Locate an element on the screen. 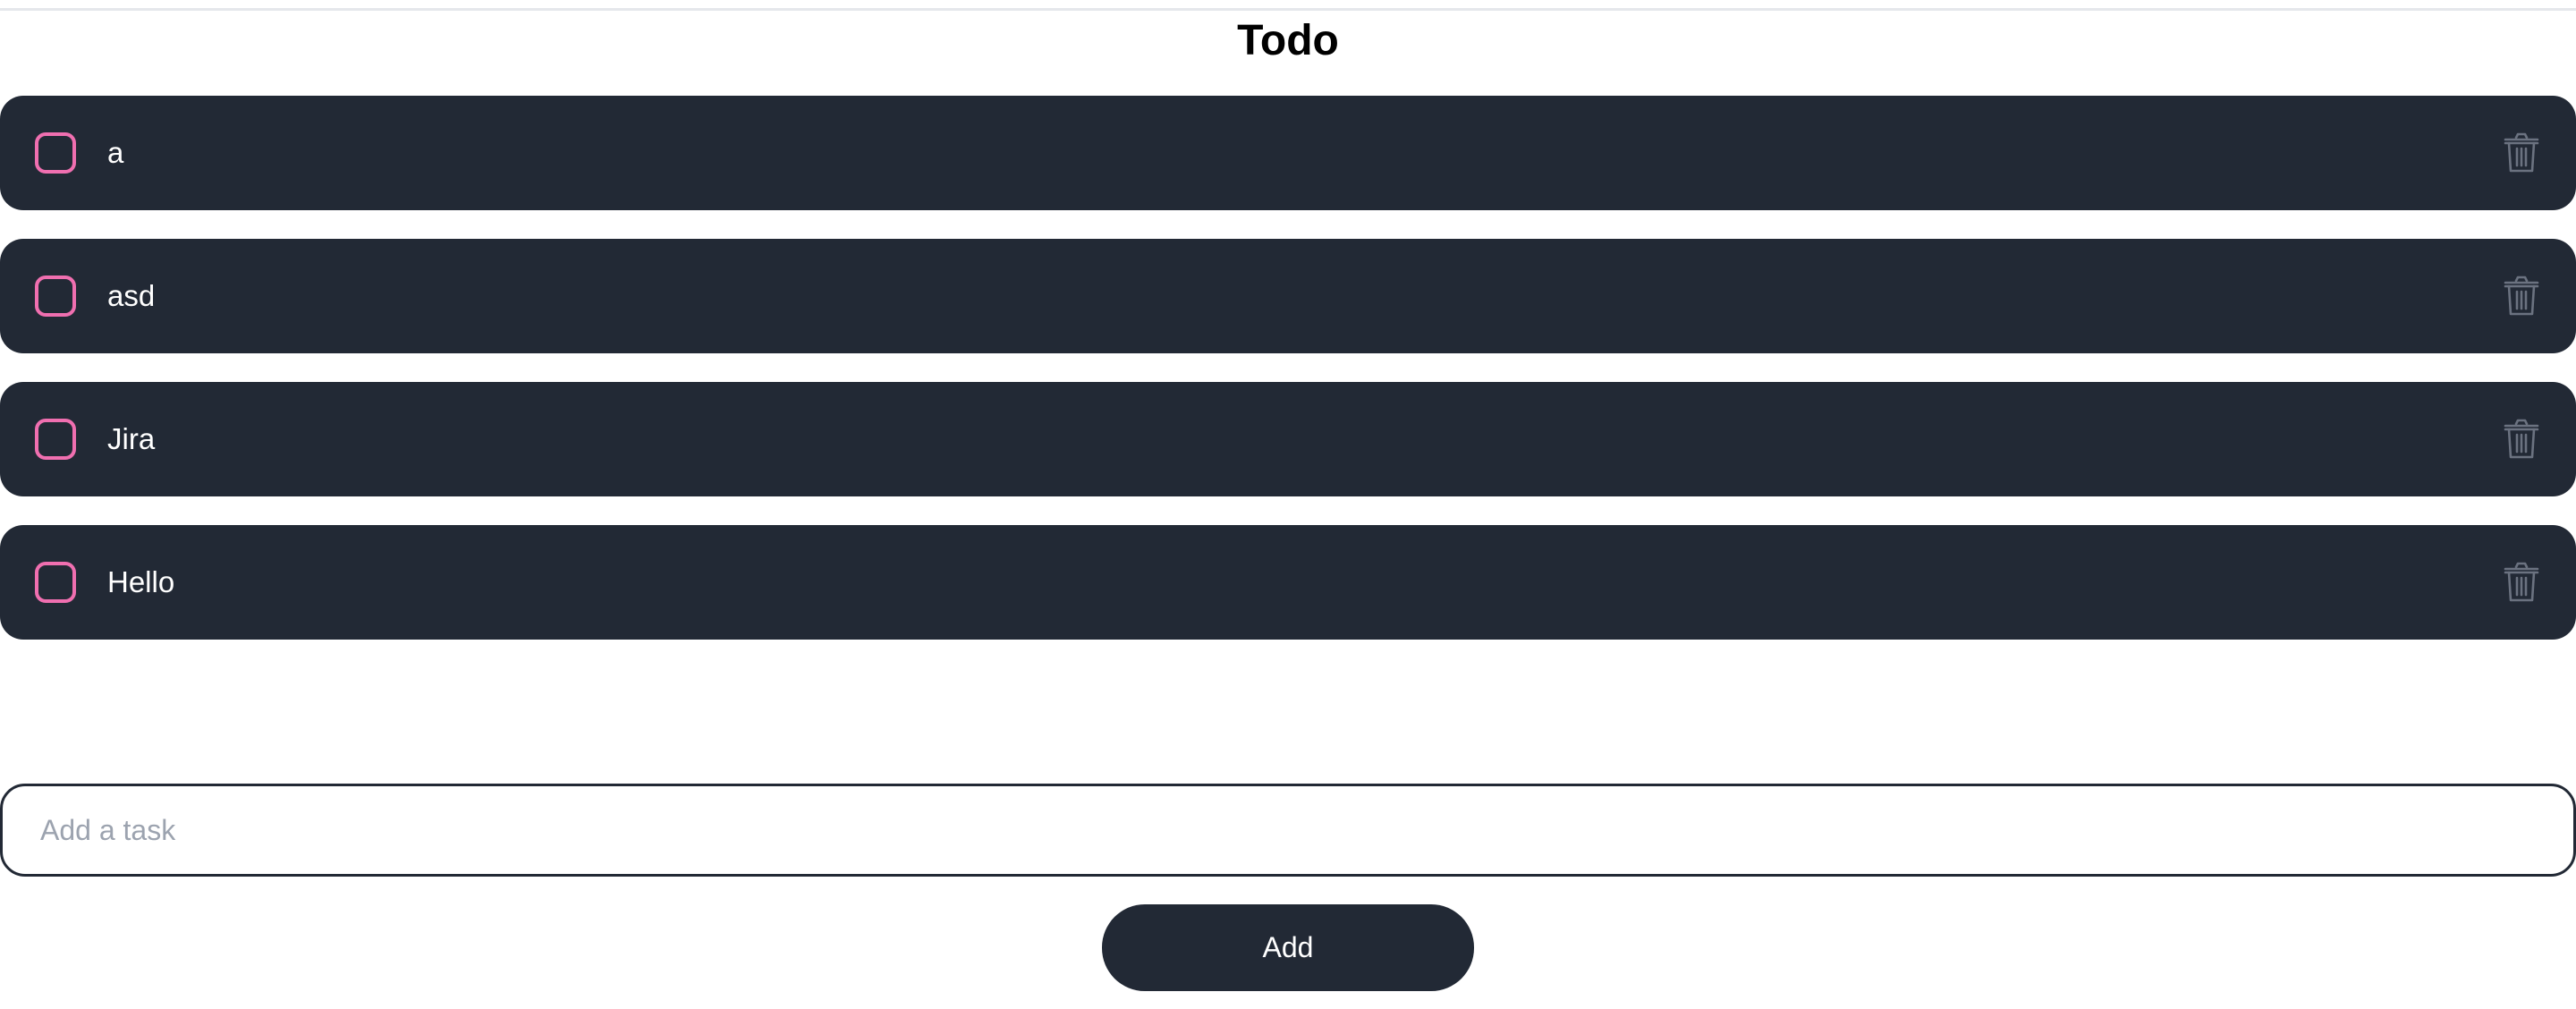  todo-item: Hello is located at coordinates (1288, 582).